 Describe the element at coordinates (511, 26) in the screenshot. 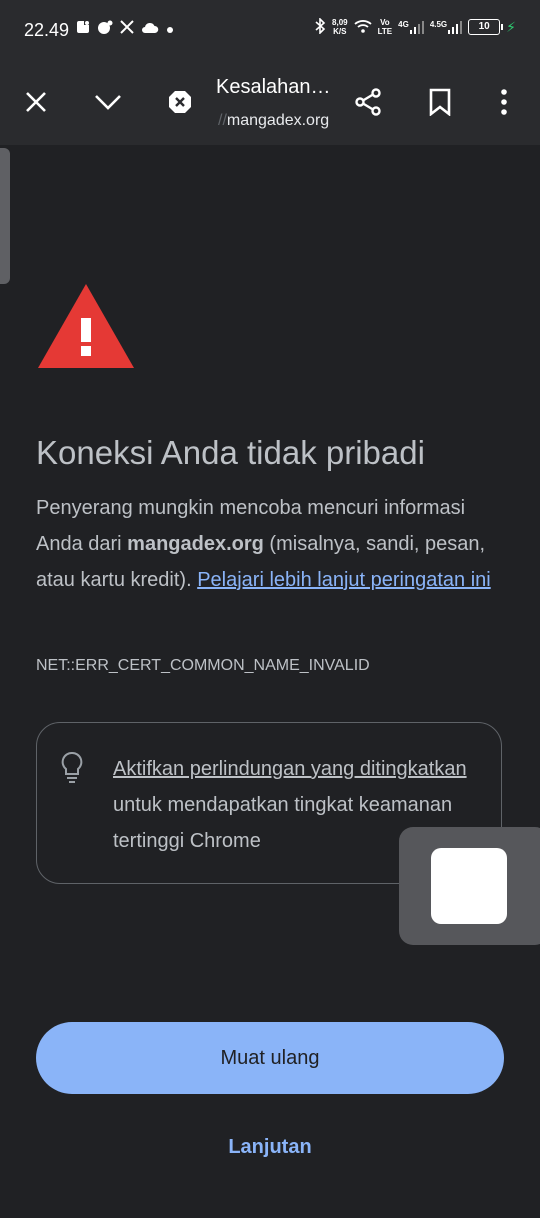

I see `charging-icon: ⚡` at that location.